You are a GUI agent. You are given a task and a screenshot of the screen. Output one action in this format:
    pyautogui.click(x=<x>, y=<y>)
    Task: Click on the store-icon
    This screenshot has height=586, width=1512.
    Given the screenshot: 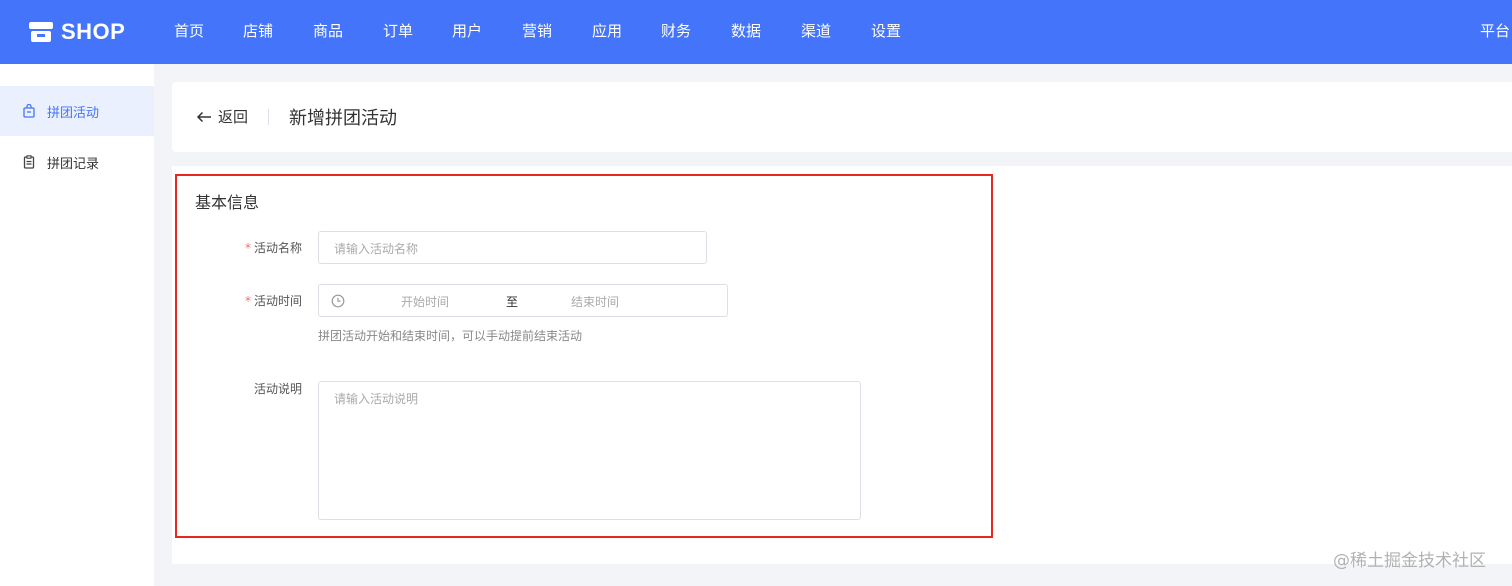 What is the action you would take?
    pyautogui.click(x=41, y=32)
    